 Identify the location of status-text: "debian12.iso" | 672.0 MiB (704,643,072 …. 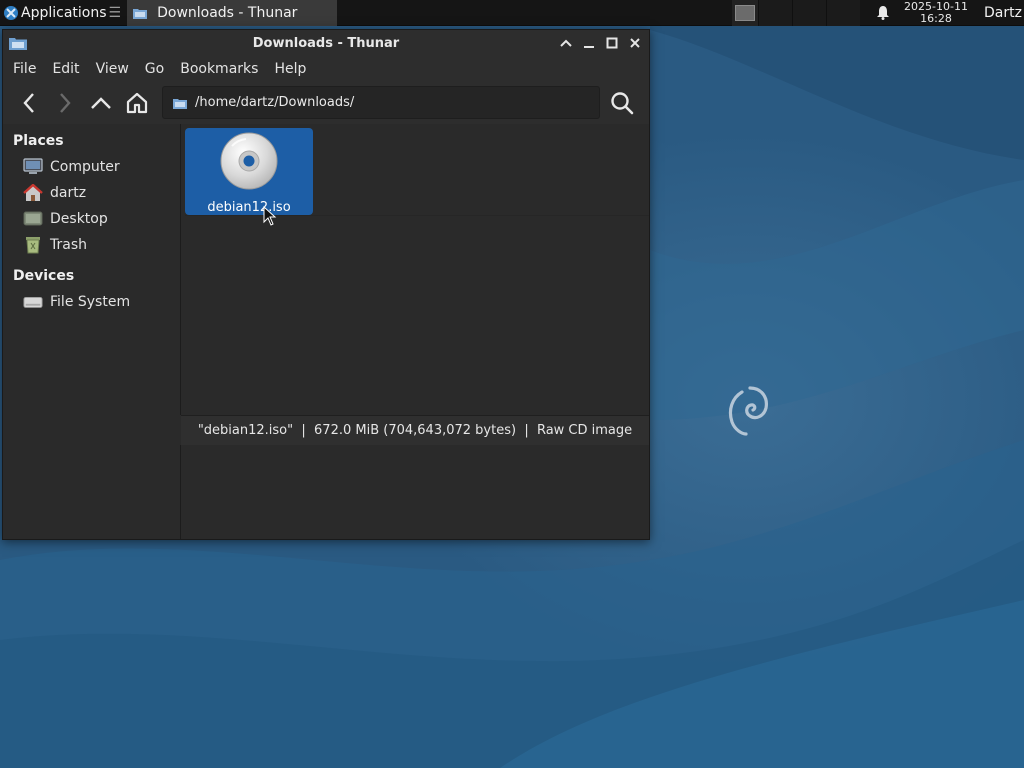
(415, 430).